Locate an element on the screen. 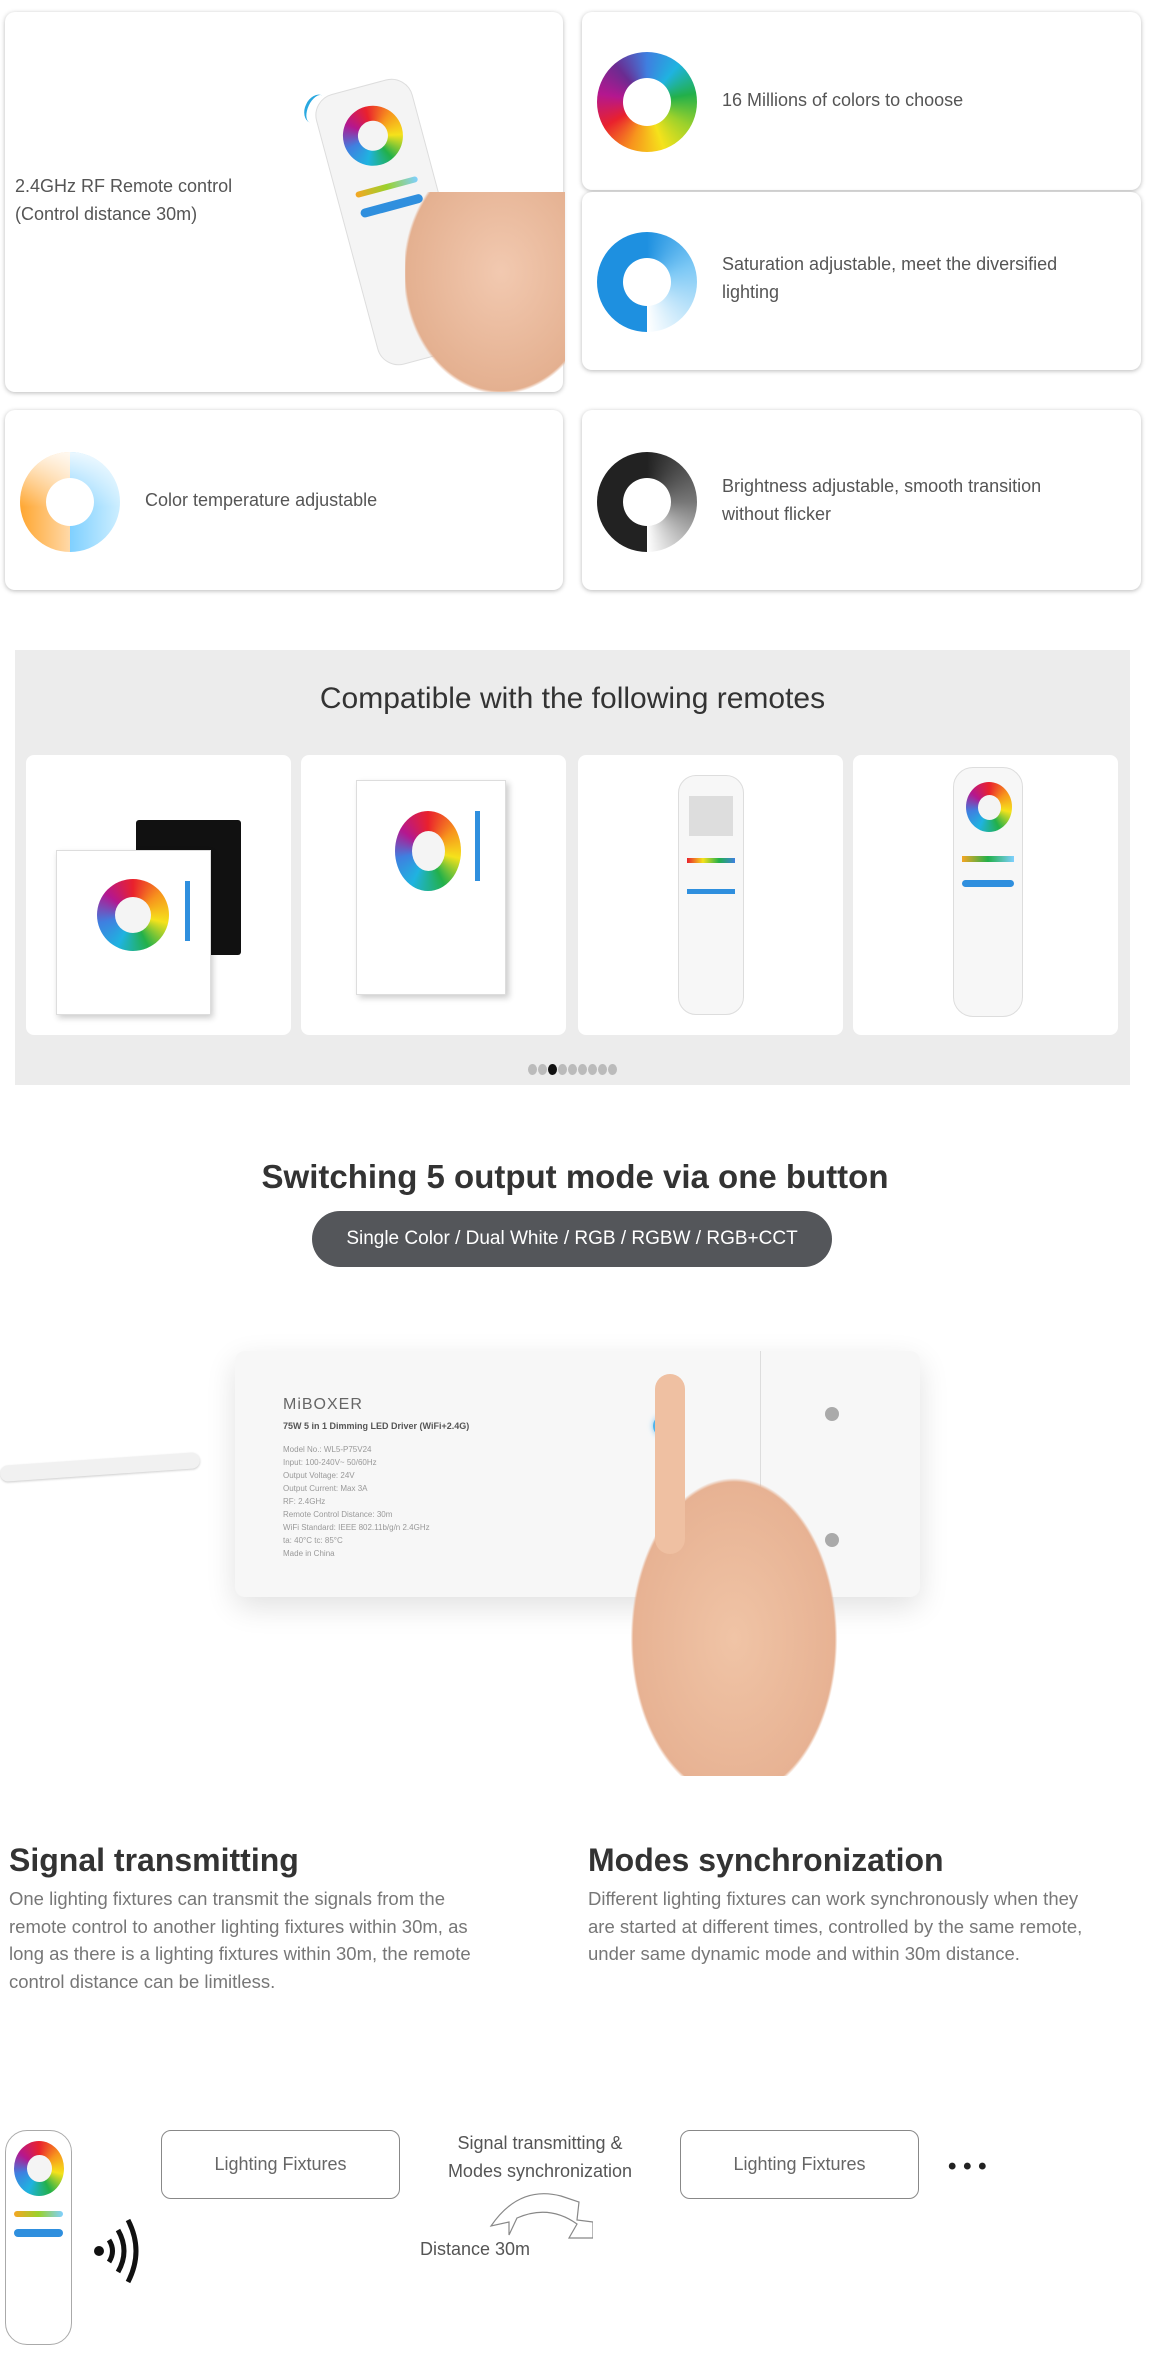 Image resolution: width=1150 pixels, height=2371 pixels. center-text-line: Signal transmitting & is located at coordinates (540, 2143).